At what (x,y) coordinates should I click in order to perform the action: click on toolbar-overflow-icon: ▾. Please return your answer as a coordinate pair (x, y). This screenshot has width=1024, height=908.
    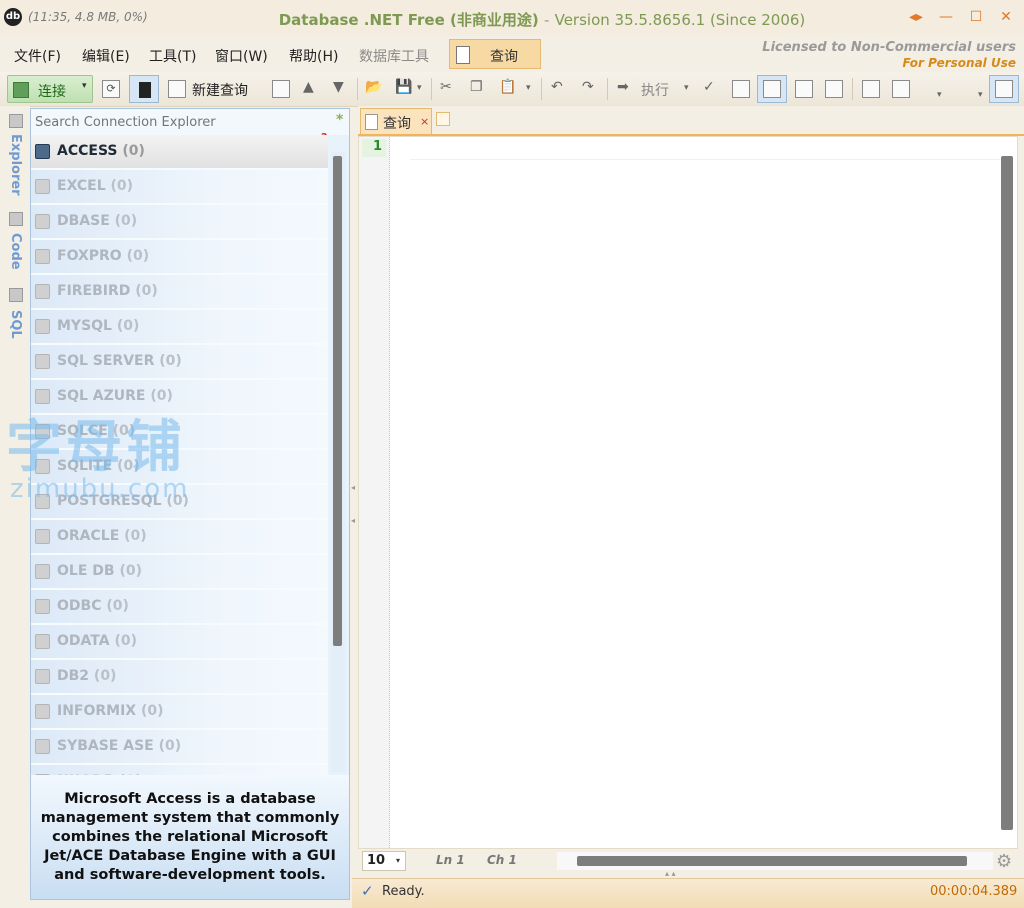
    Looking at the image, I should click on (939, 95).